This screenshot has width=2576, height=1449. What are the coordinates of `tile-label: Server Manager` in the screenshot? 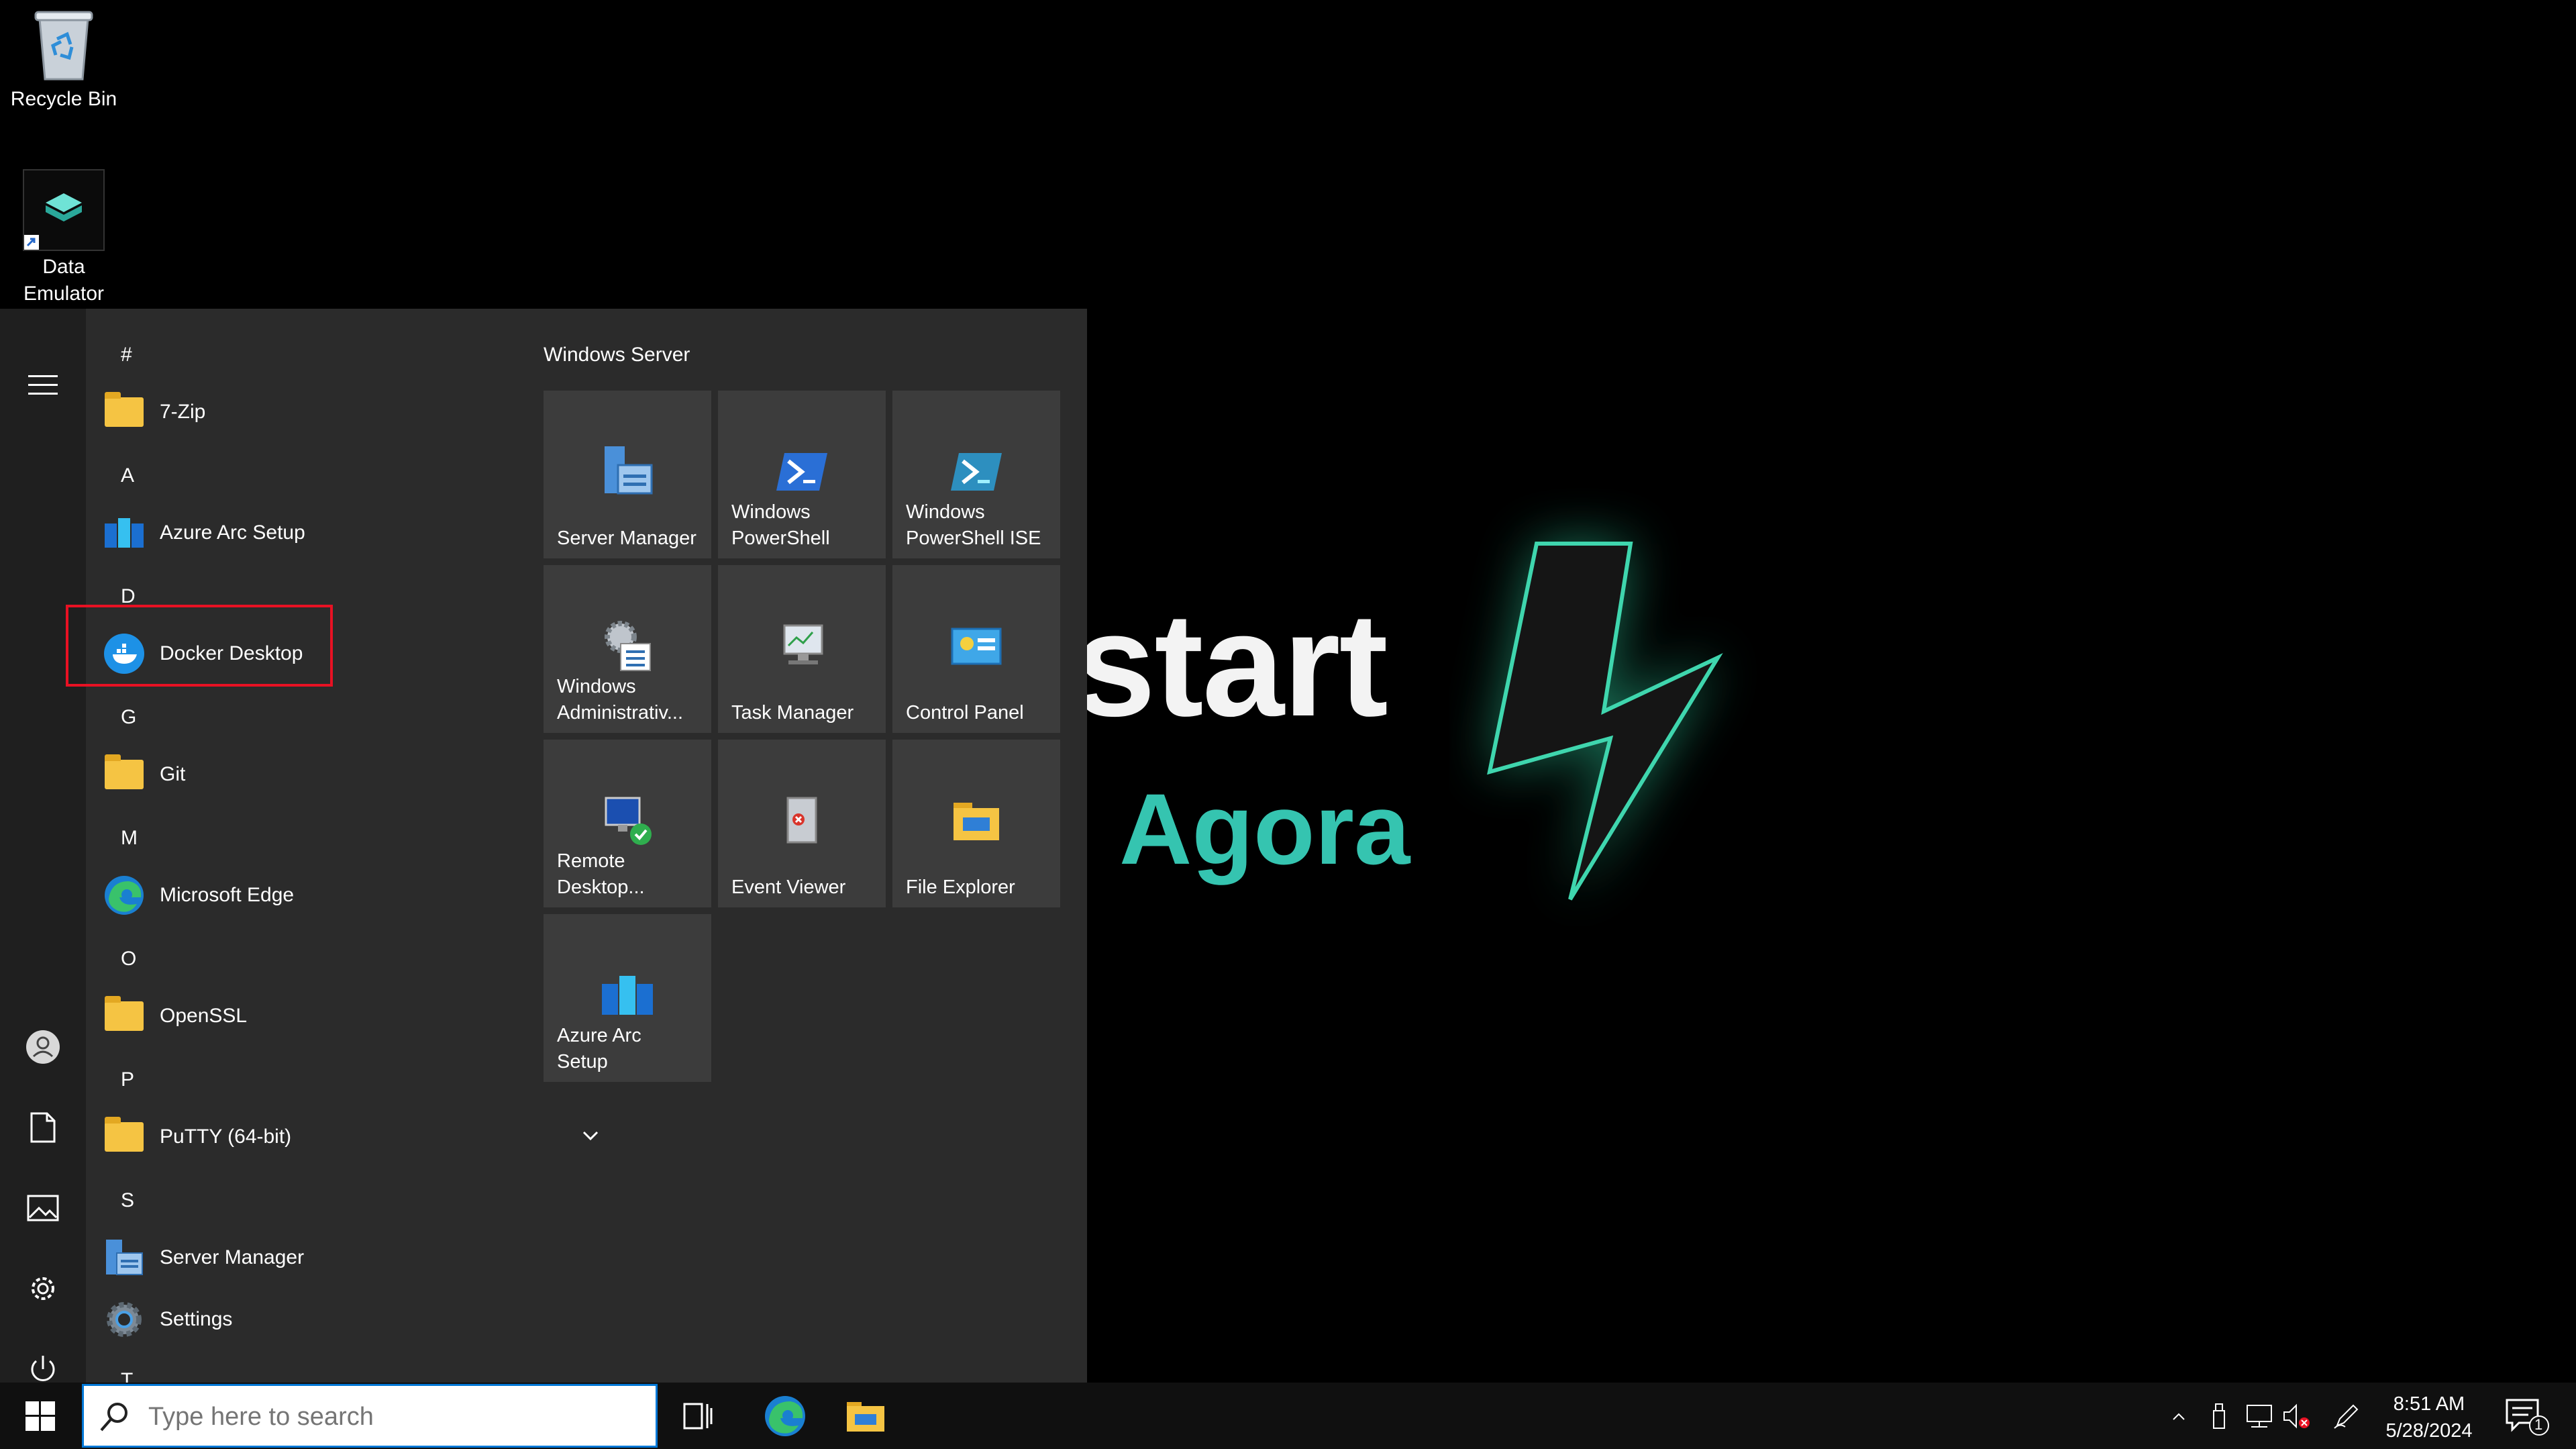 It's located at (627, 538).